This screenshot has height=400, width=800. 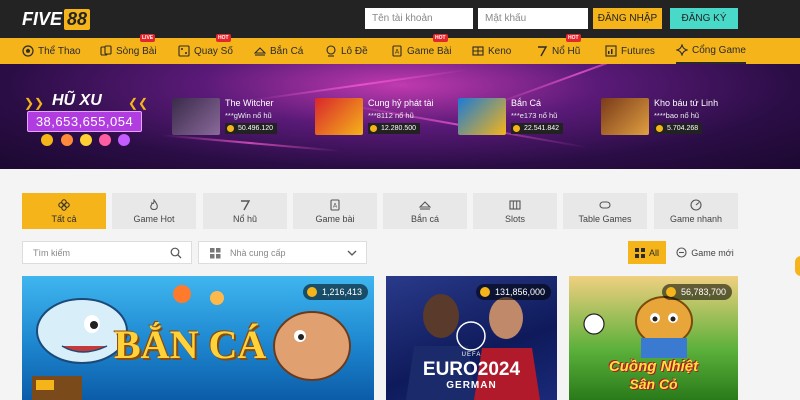 What do you see at coordinates (704, 18) in the screenshot?
I see `register-button: ĐĂNG KÝ` at bounding box center [704, 18].